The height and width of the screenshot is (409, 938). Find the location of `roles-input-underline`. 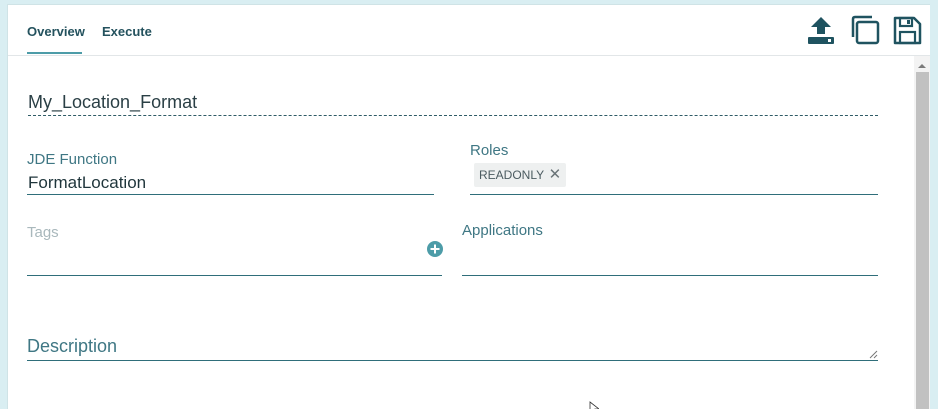

roles-input-underline is located at coordinates (674, 194).